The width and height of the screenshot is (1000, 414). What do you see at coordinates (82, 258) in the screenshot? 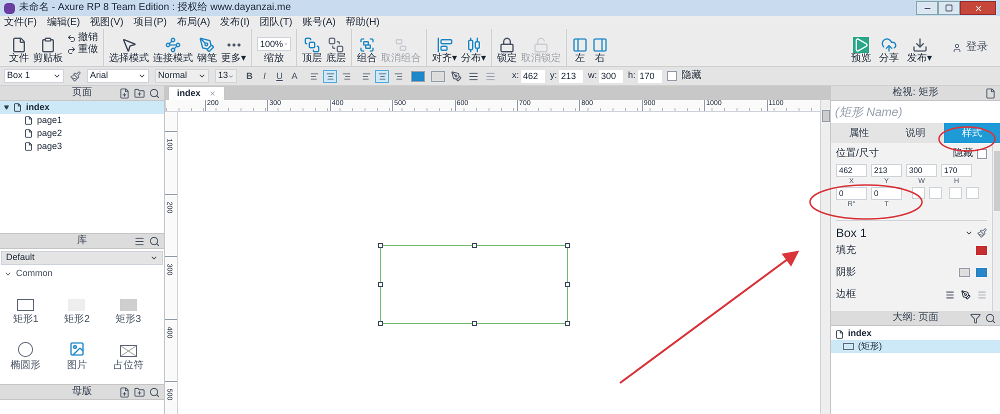
I see `library-dropdown: Default` at bounding box center [82, 258].